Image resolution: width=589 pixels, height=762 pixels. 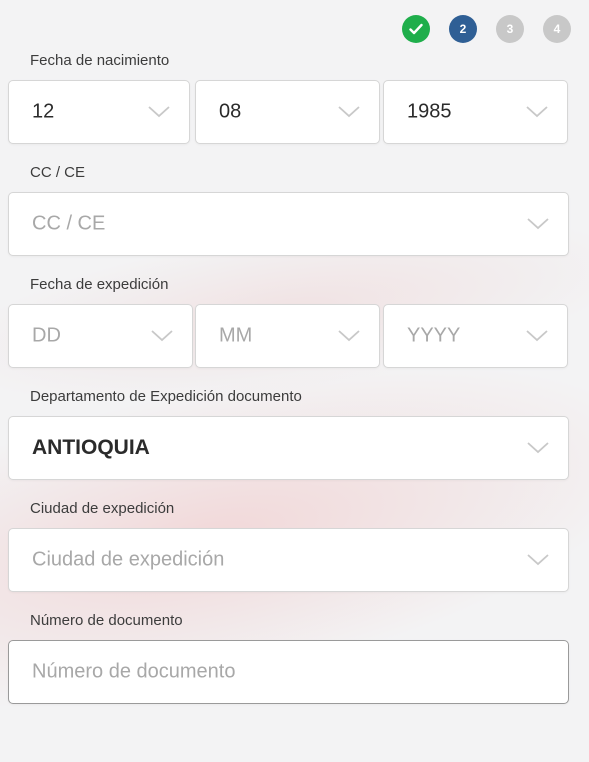 I want to click on birth-year-select: 1985, so click(x=475, y=112).